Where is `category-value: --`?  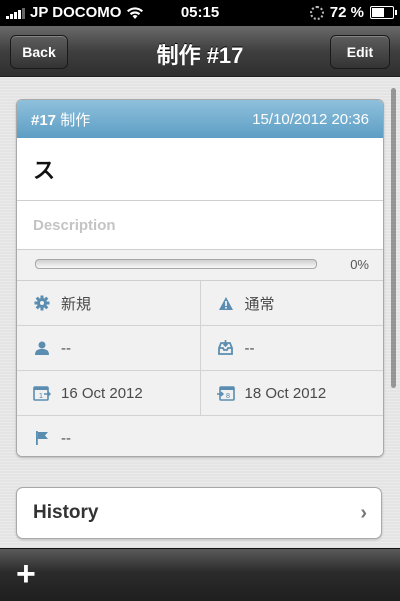 category-value: -- is located at coordinates (249, 348).